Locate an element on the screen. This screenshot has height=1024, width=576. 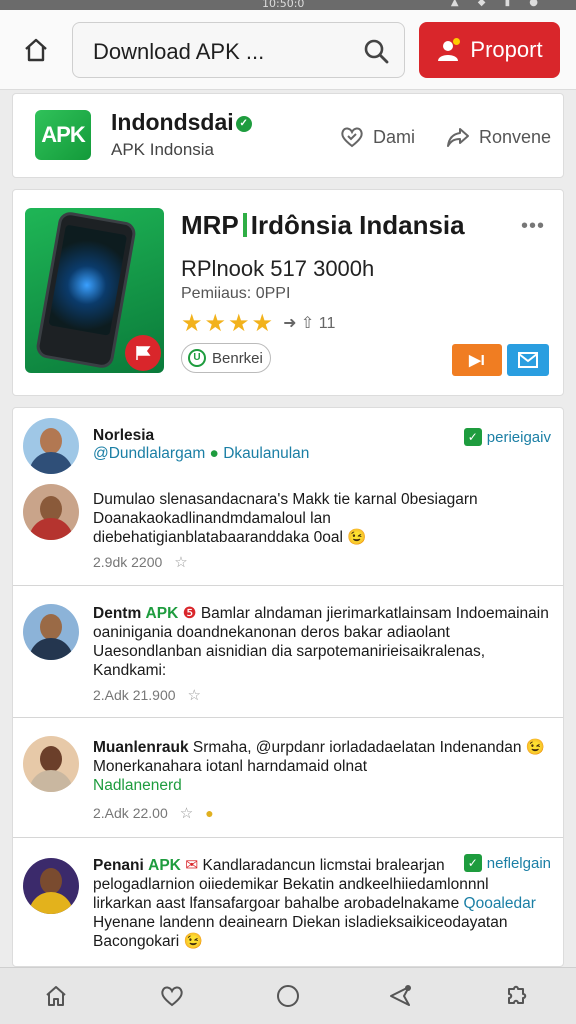
app-title: MRP Irdônsia Indansia is located at coordinates (323, 225).